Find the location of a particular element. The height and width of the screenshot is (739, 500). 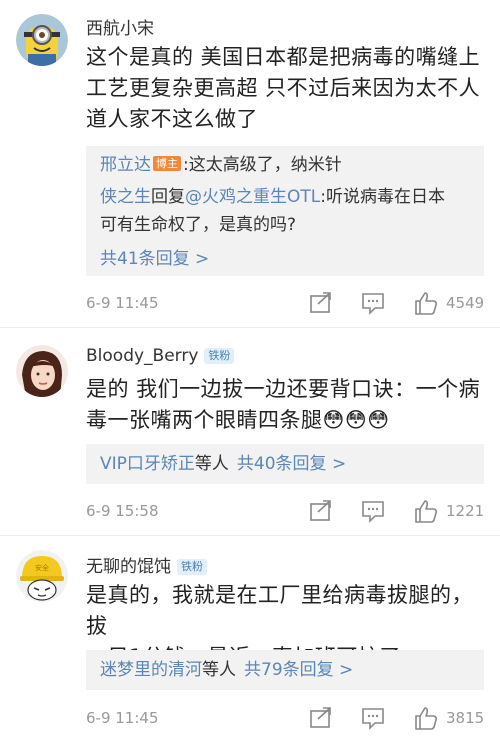

comment-text-line: 是真的，我就是在工厂里给病毒拔腿的，拔 is located at coordinates (279, 610).